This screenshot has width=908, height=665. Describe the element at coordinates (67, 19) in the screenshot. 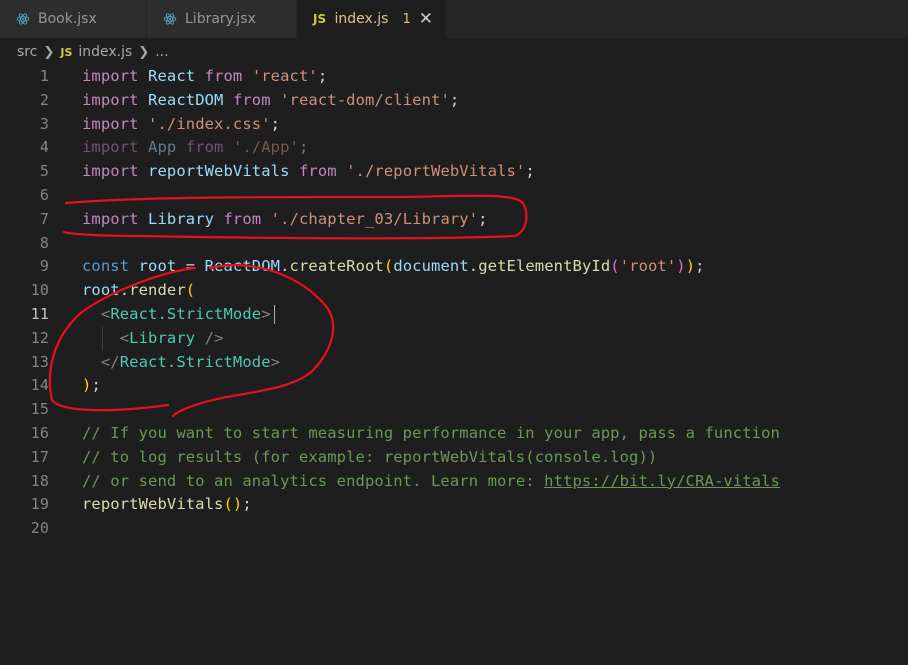

I see `tab-label: Book.jsx` at that location.